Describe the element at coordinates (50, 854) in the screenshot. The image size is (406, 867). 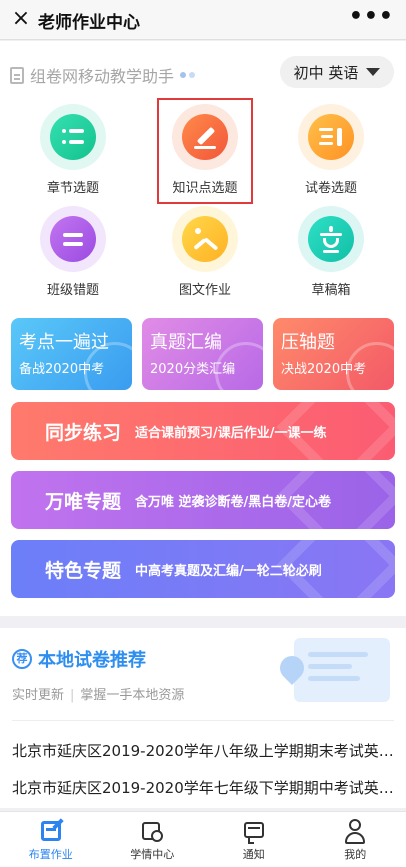
I see `tab-label: 布置作业` at that location.